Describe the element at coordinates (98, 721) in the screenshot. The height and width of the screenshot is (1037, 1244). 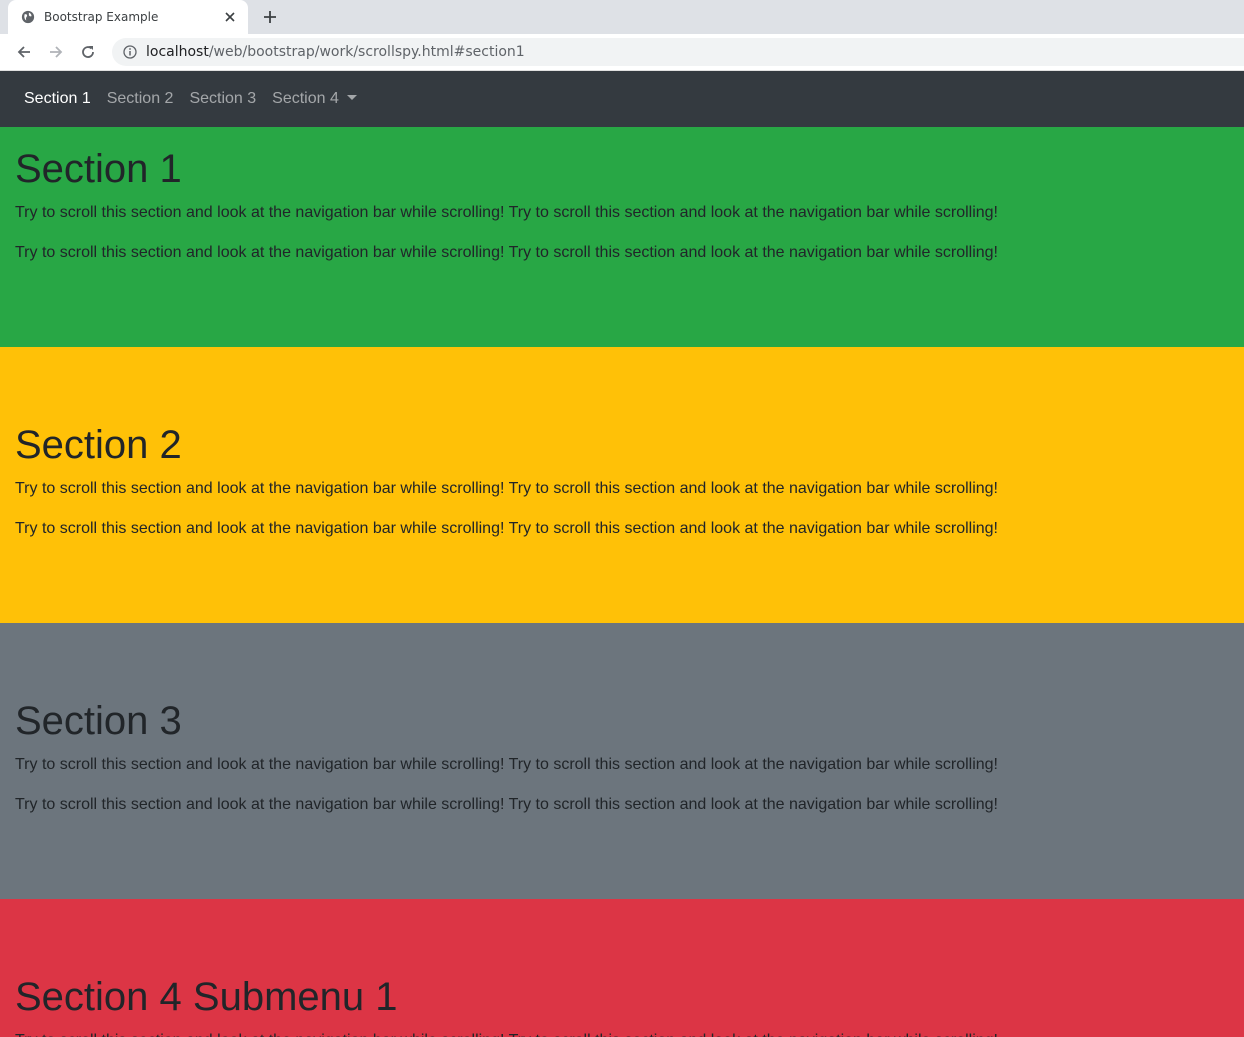
I see `section-title: Section 3` at that location.